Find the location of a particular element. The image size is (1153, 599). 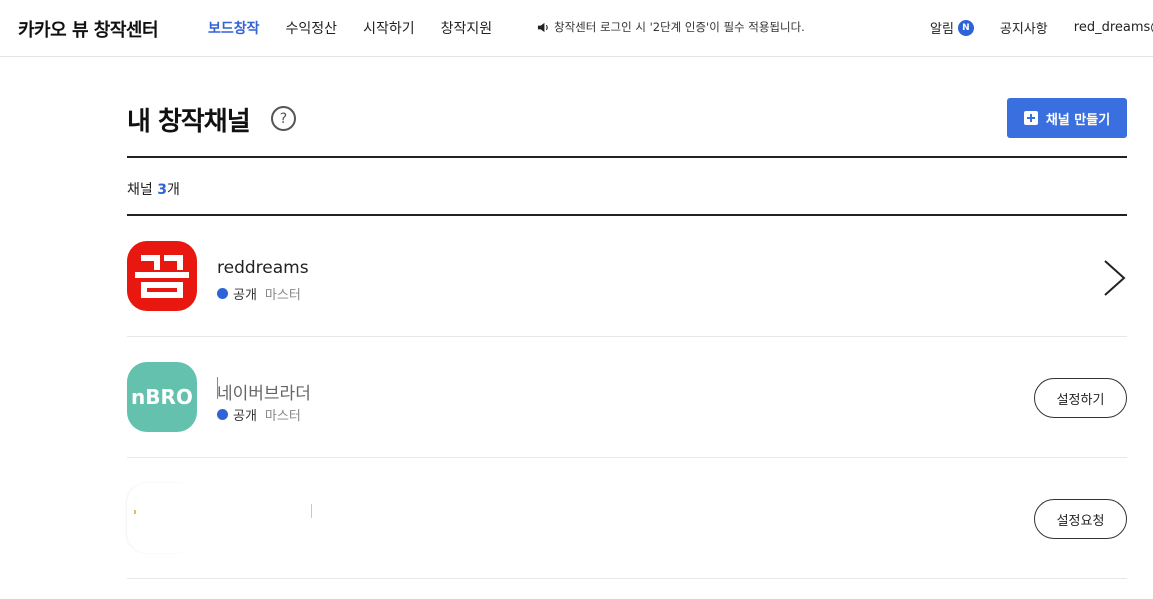

count-value: 3 is located at coordinates (162, 190).